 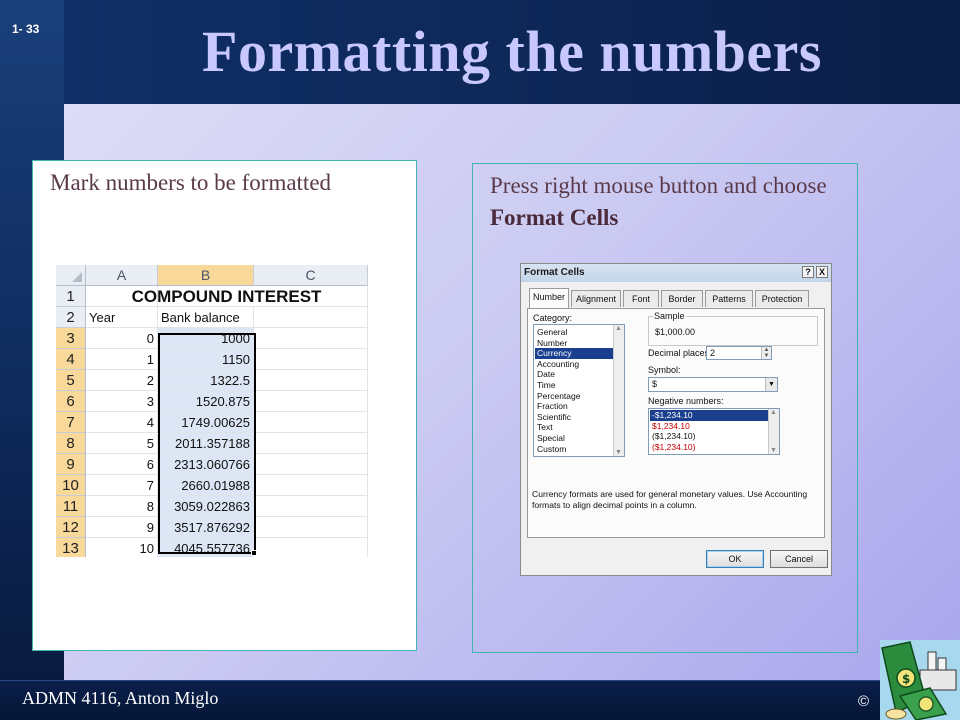 I want to click on decimal-spinner-icon: ▲ ▼, so click(x=766, y=353).